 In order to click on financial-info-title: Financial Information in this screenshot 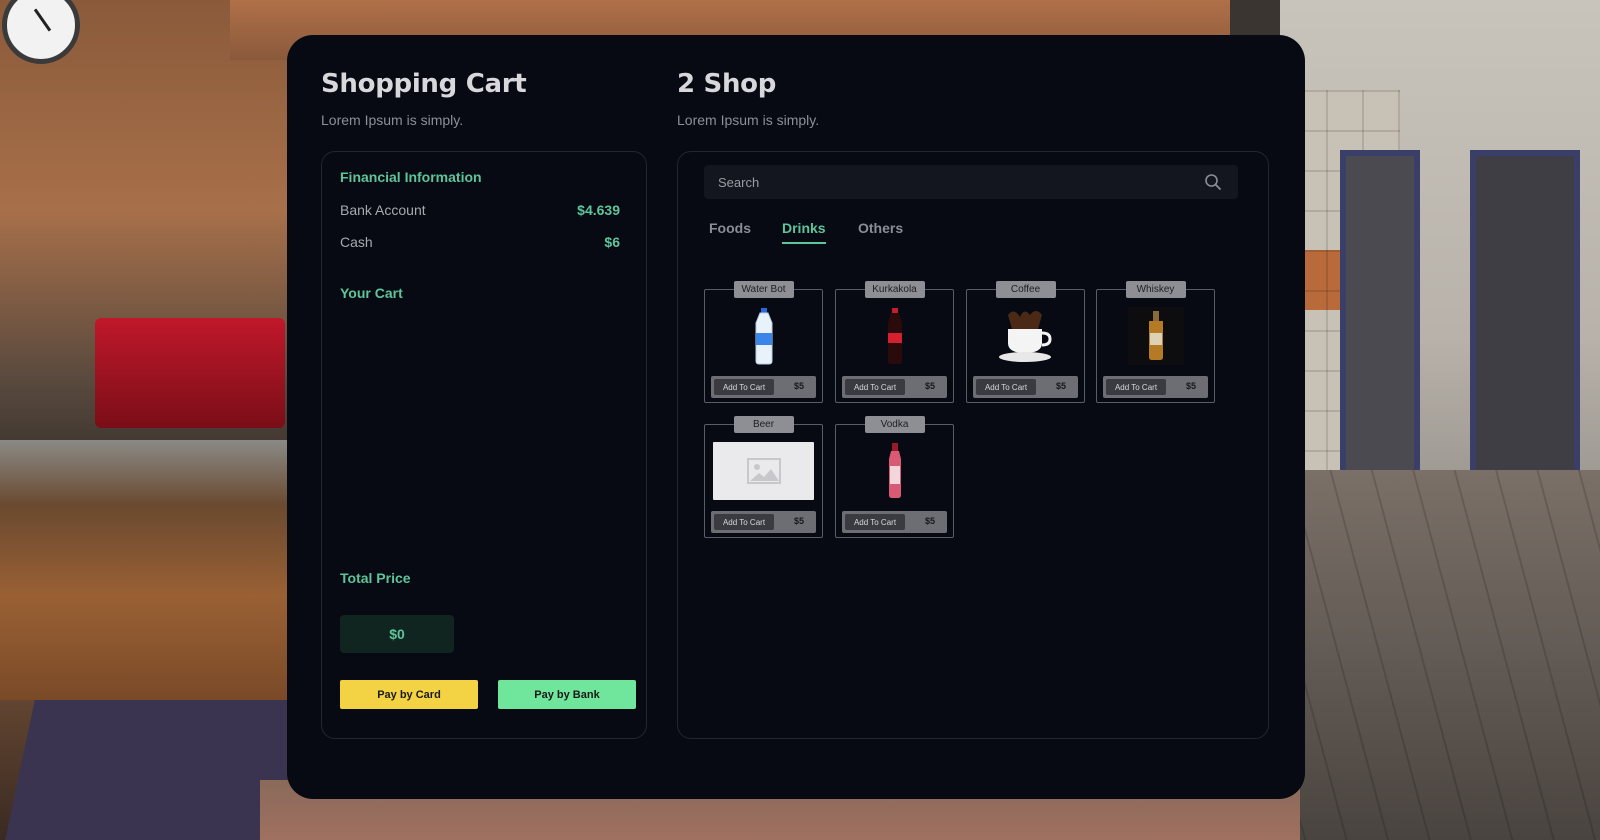, I will do `click(411, 177)`.